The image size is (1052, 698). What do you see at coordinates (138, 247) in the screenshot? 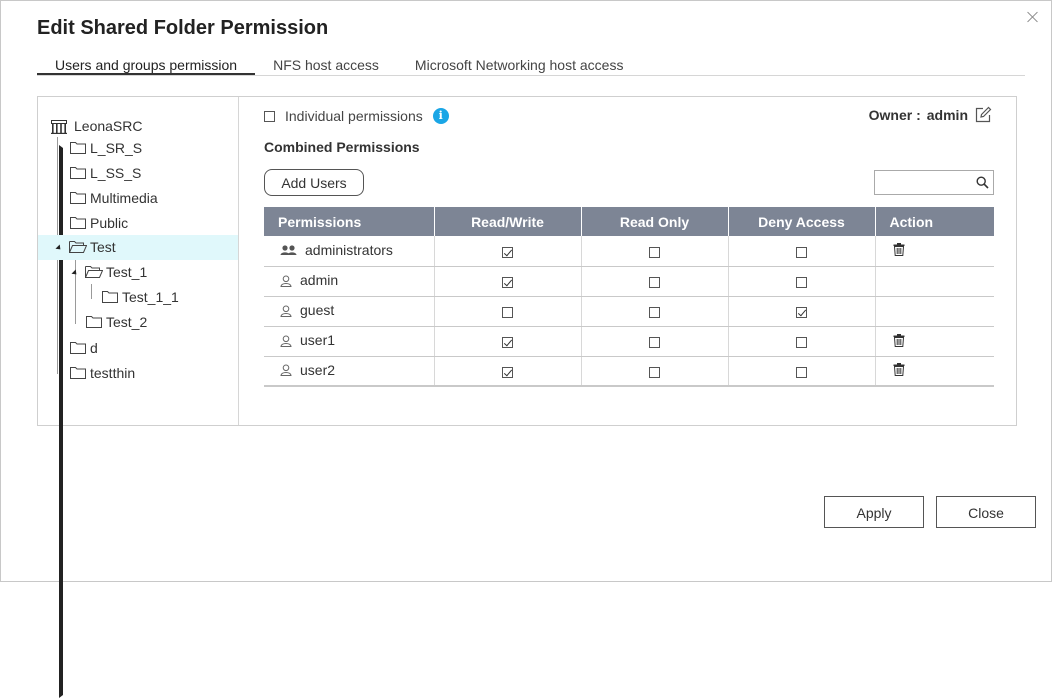
I see `tree-item-test: Test` at bounding box center [138, 247].